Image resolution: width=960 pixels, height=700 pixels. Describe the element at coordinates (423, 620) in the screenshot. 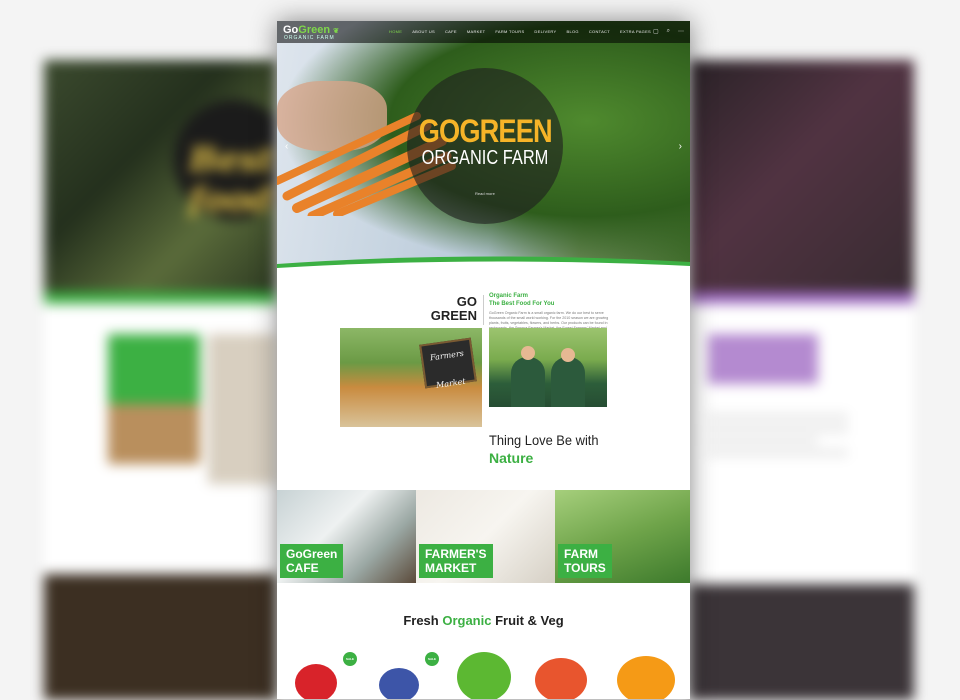

I see `products-title-a: Fresh` at that location.